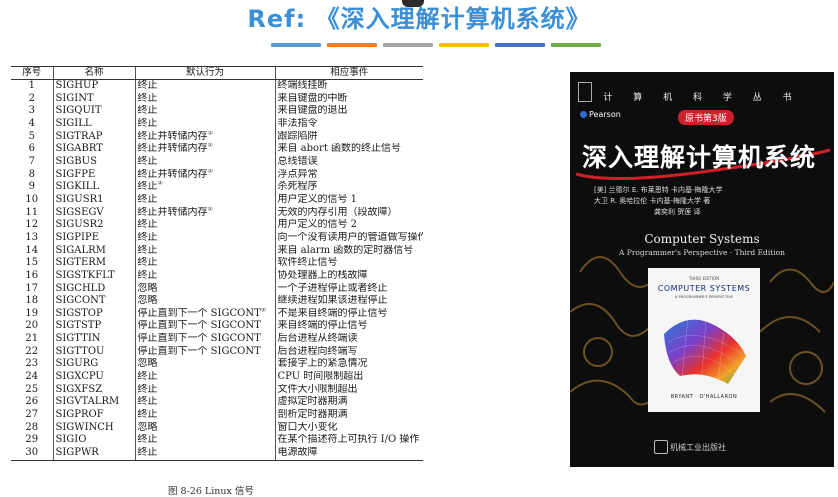 The width and height of the screenshot is (838, 497). I want to click on signal-name: SIGKILL, so click(93, 187).